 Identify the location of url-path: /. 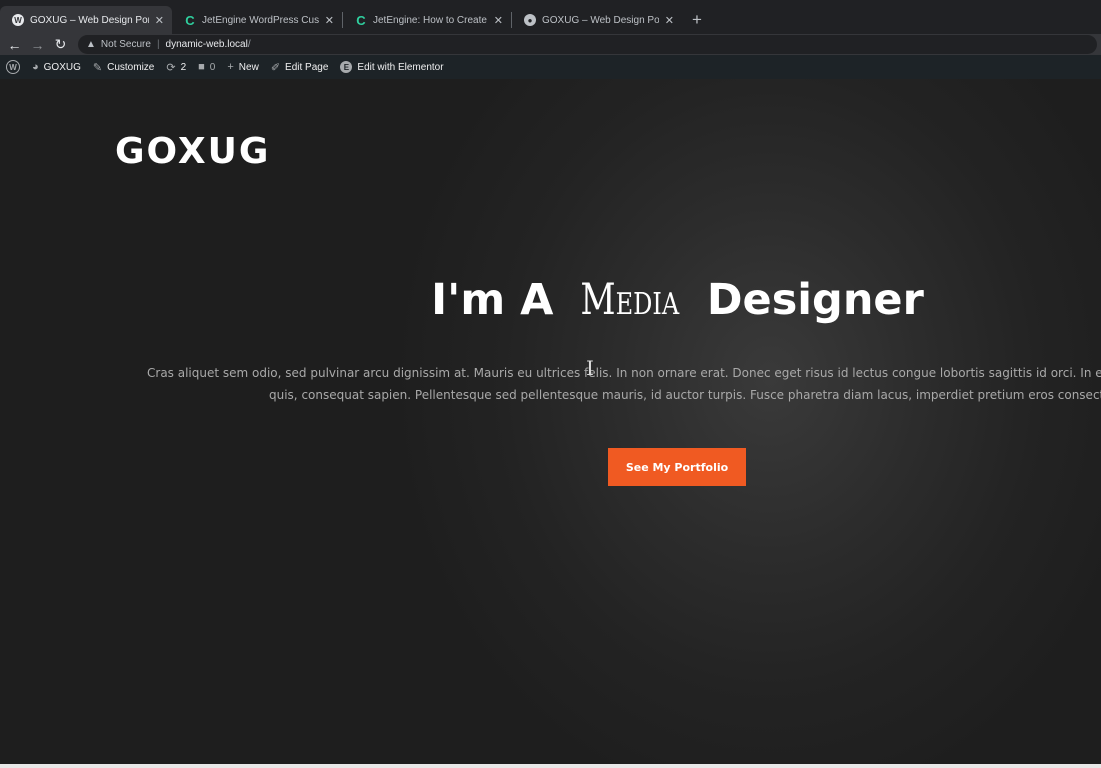
(249, 44).